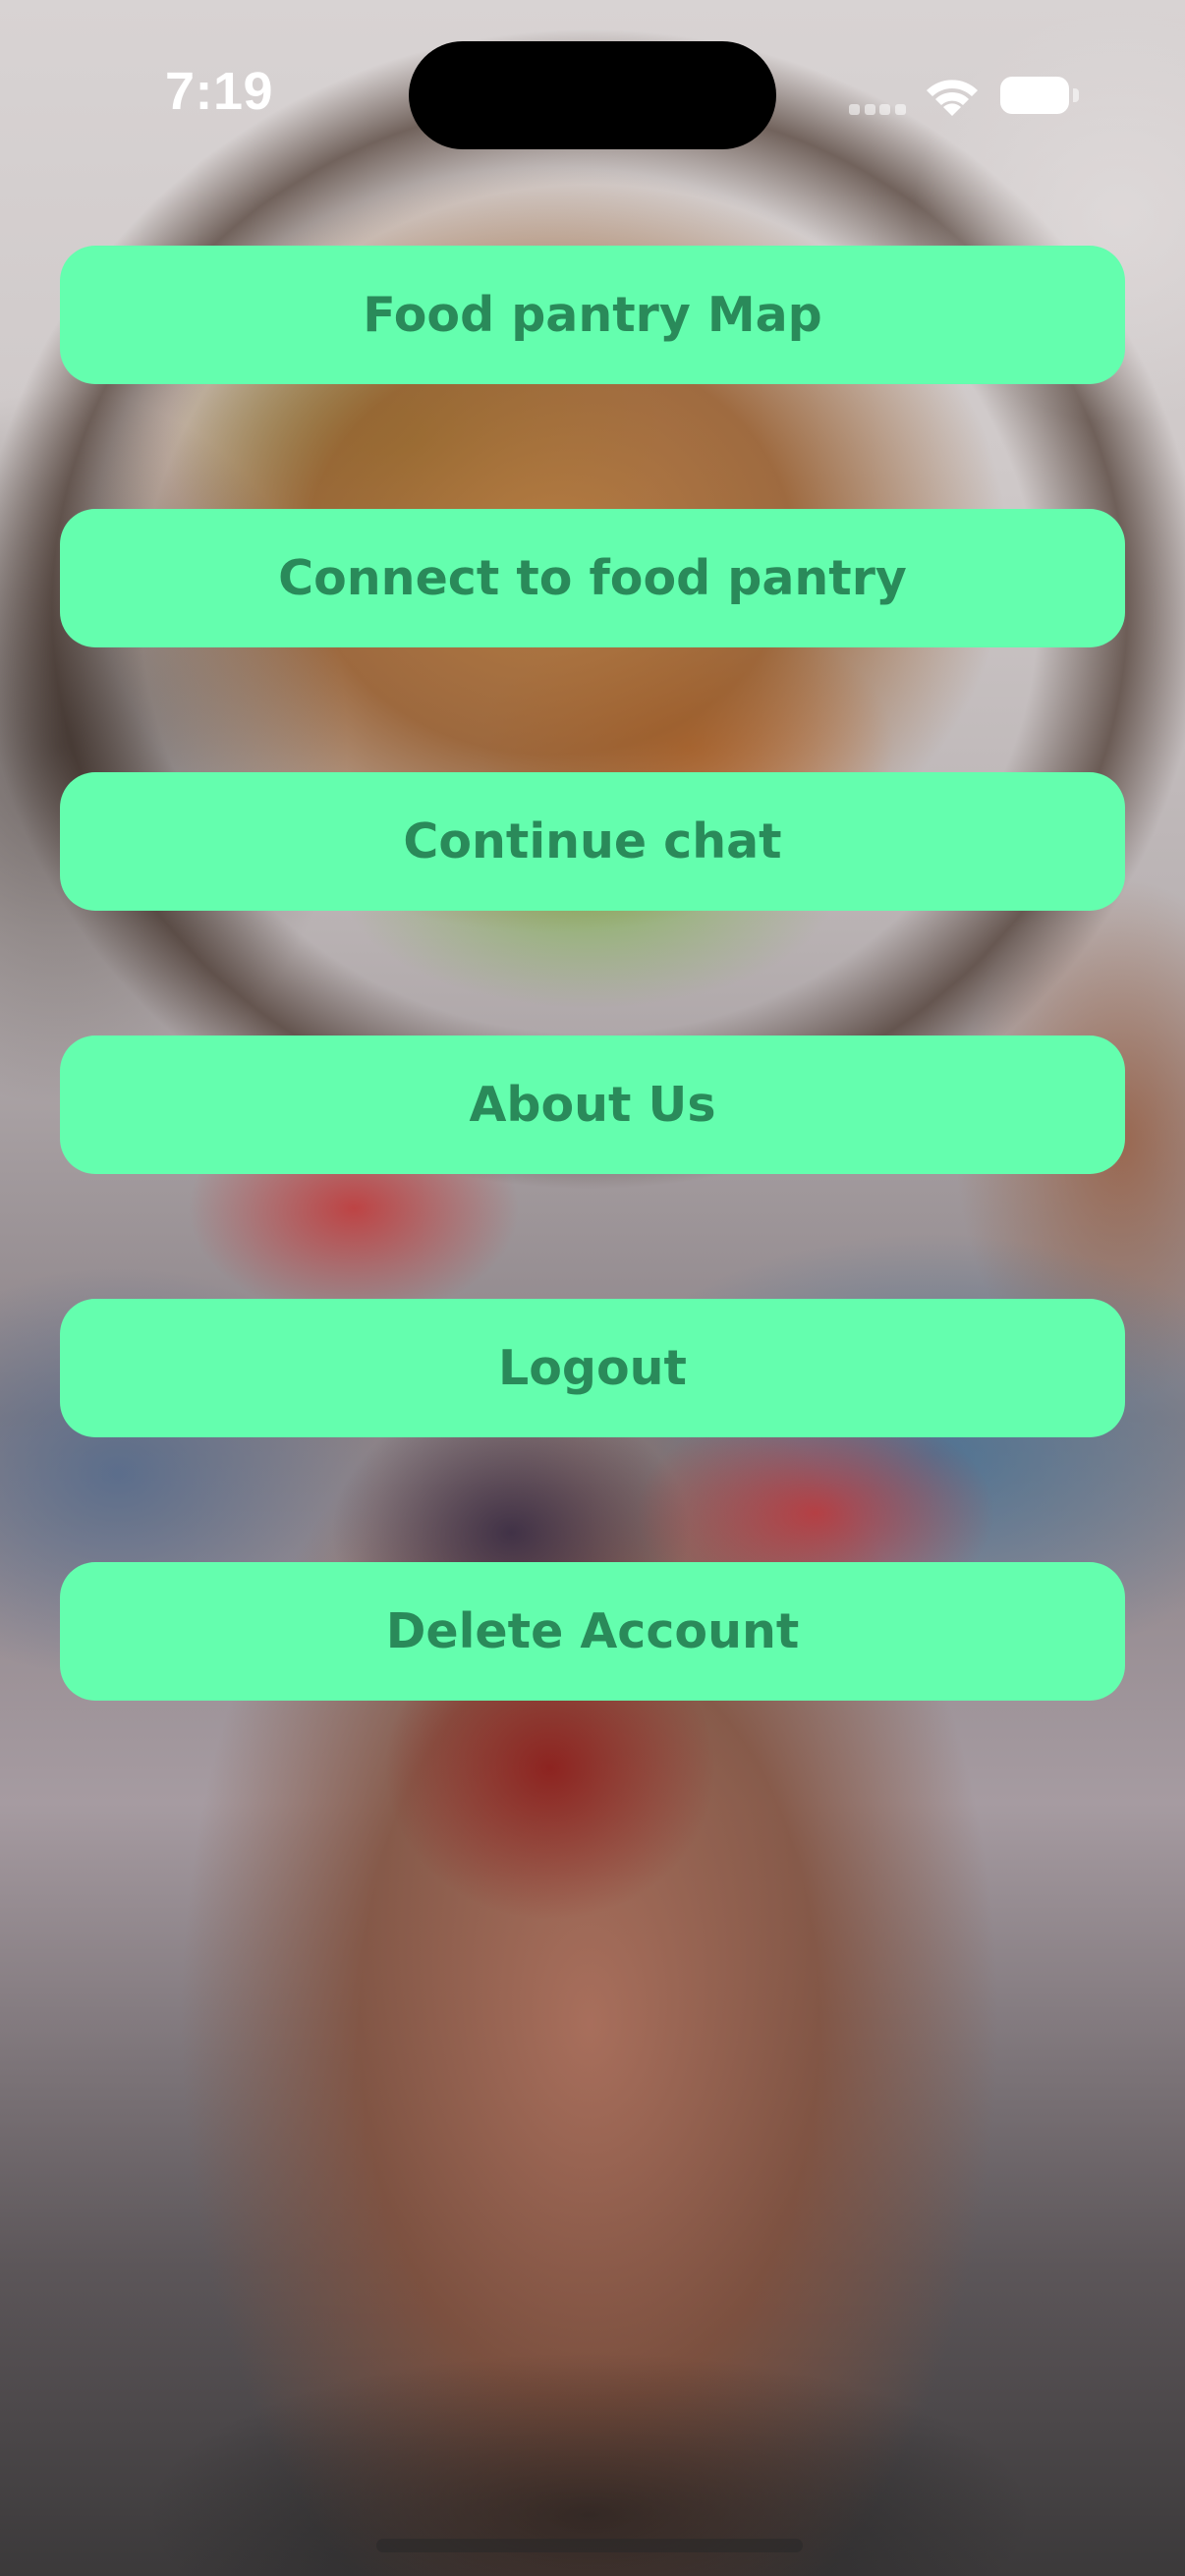 This screenshot has width=1185, height=2576. What do you see at coordinates (592, 1105) in the screenshot?
I see `about-us-button: About Us` at bounding box center [592, 1105].